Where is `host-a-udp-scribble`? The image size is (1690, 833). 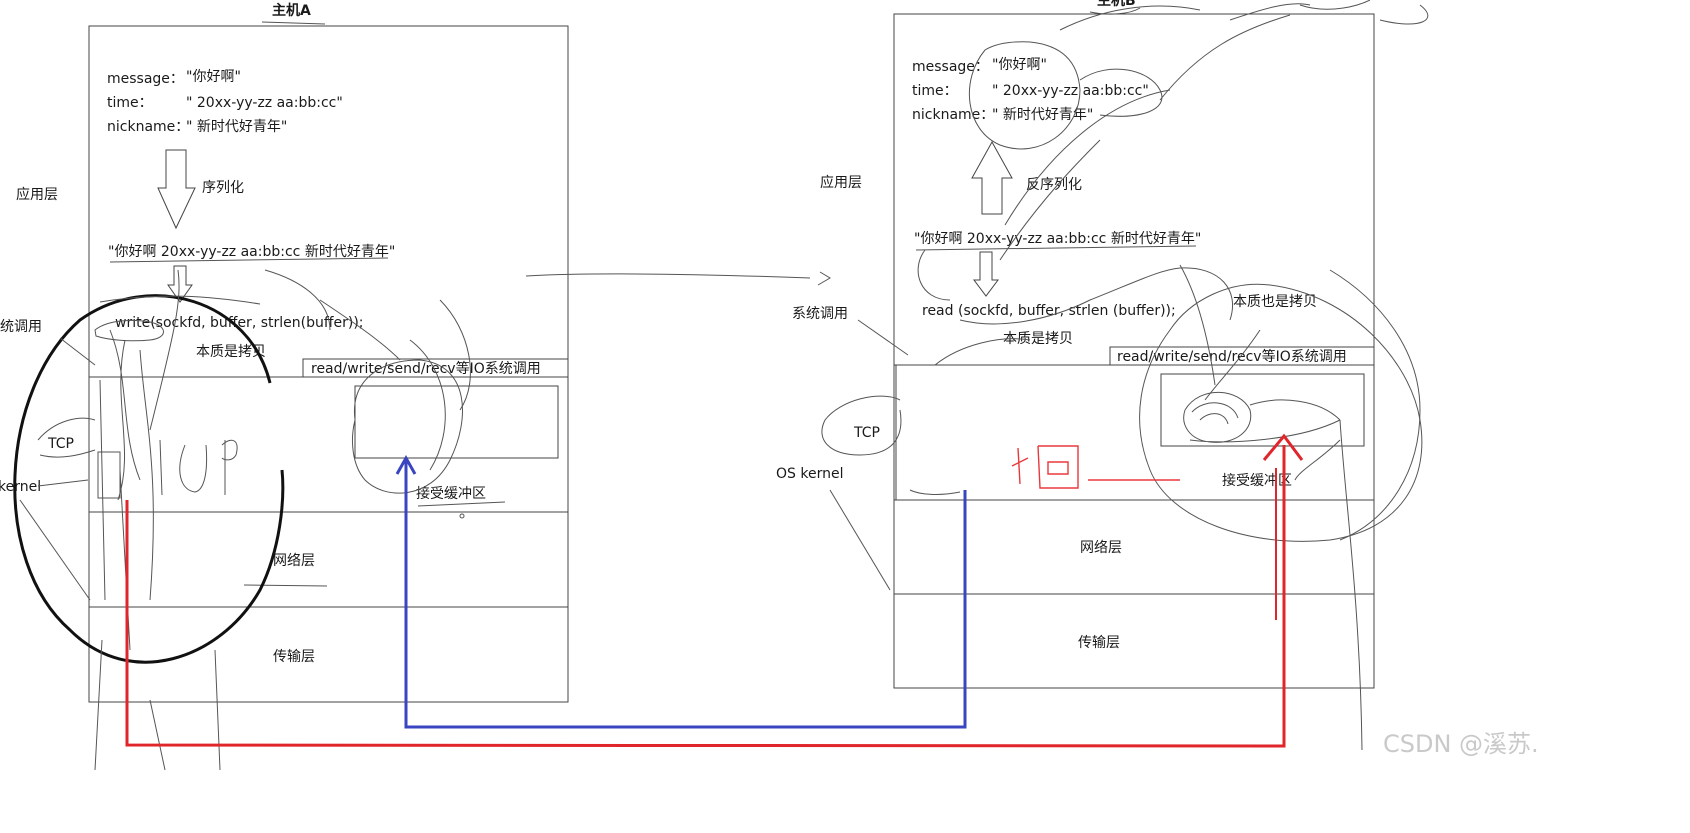 host-a-udp-scribble is located at coordinates (198, 467).